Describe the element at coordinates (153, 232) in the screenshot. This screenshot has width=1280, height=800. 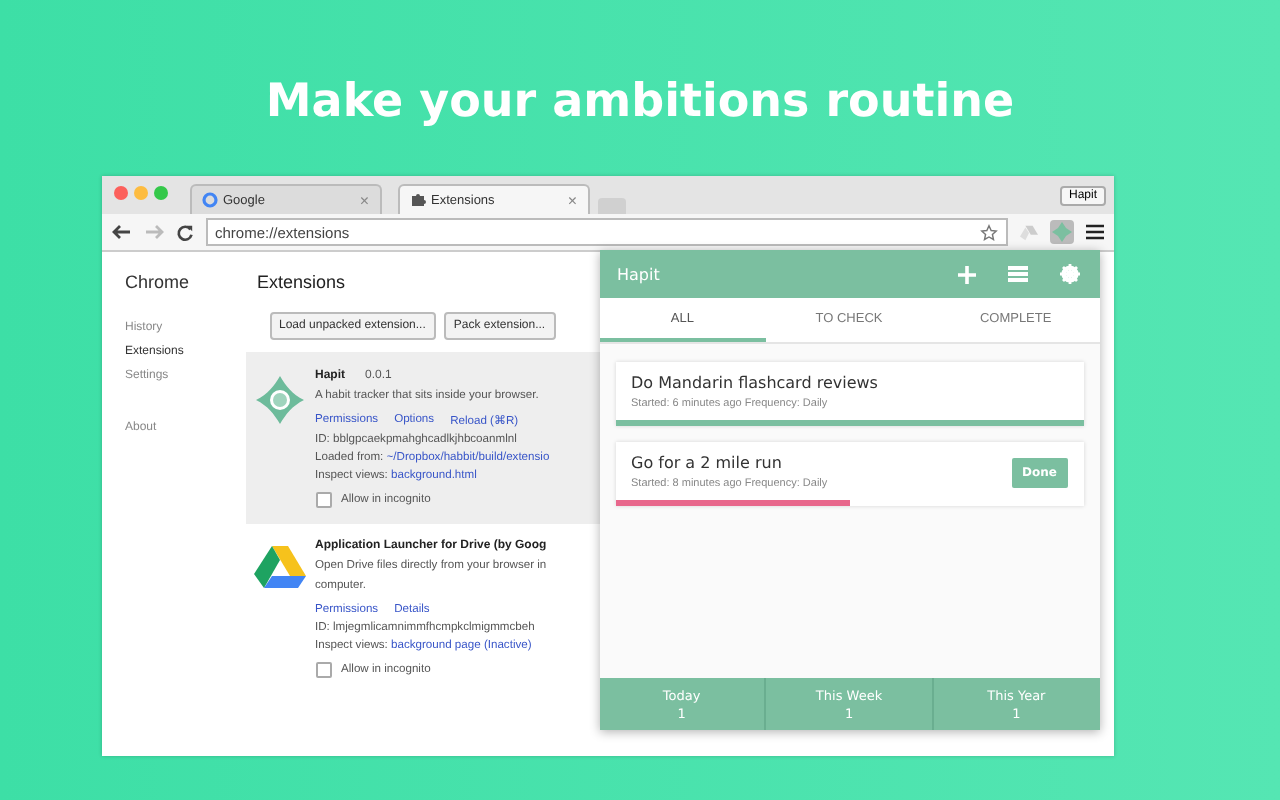
I see `forward-icon` at that location.